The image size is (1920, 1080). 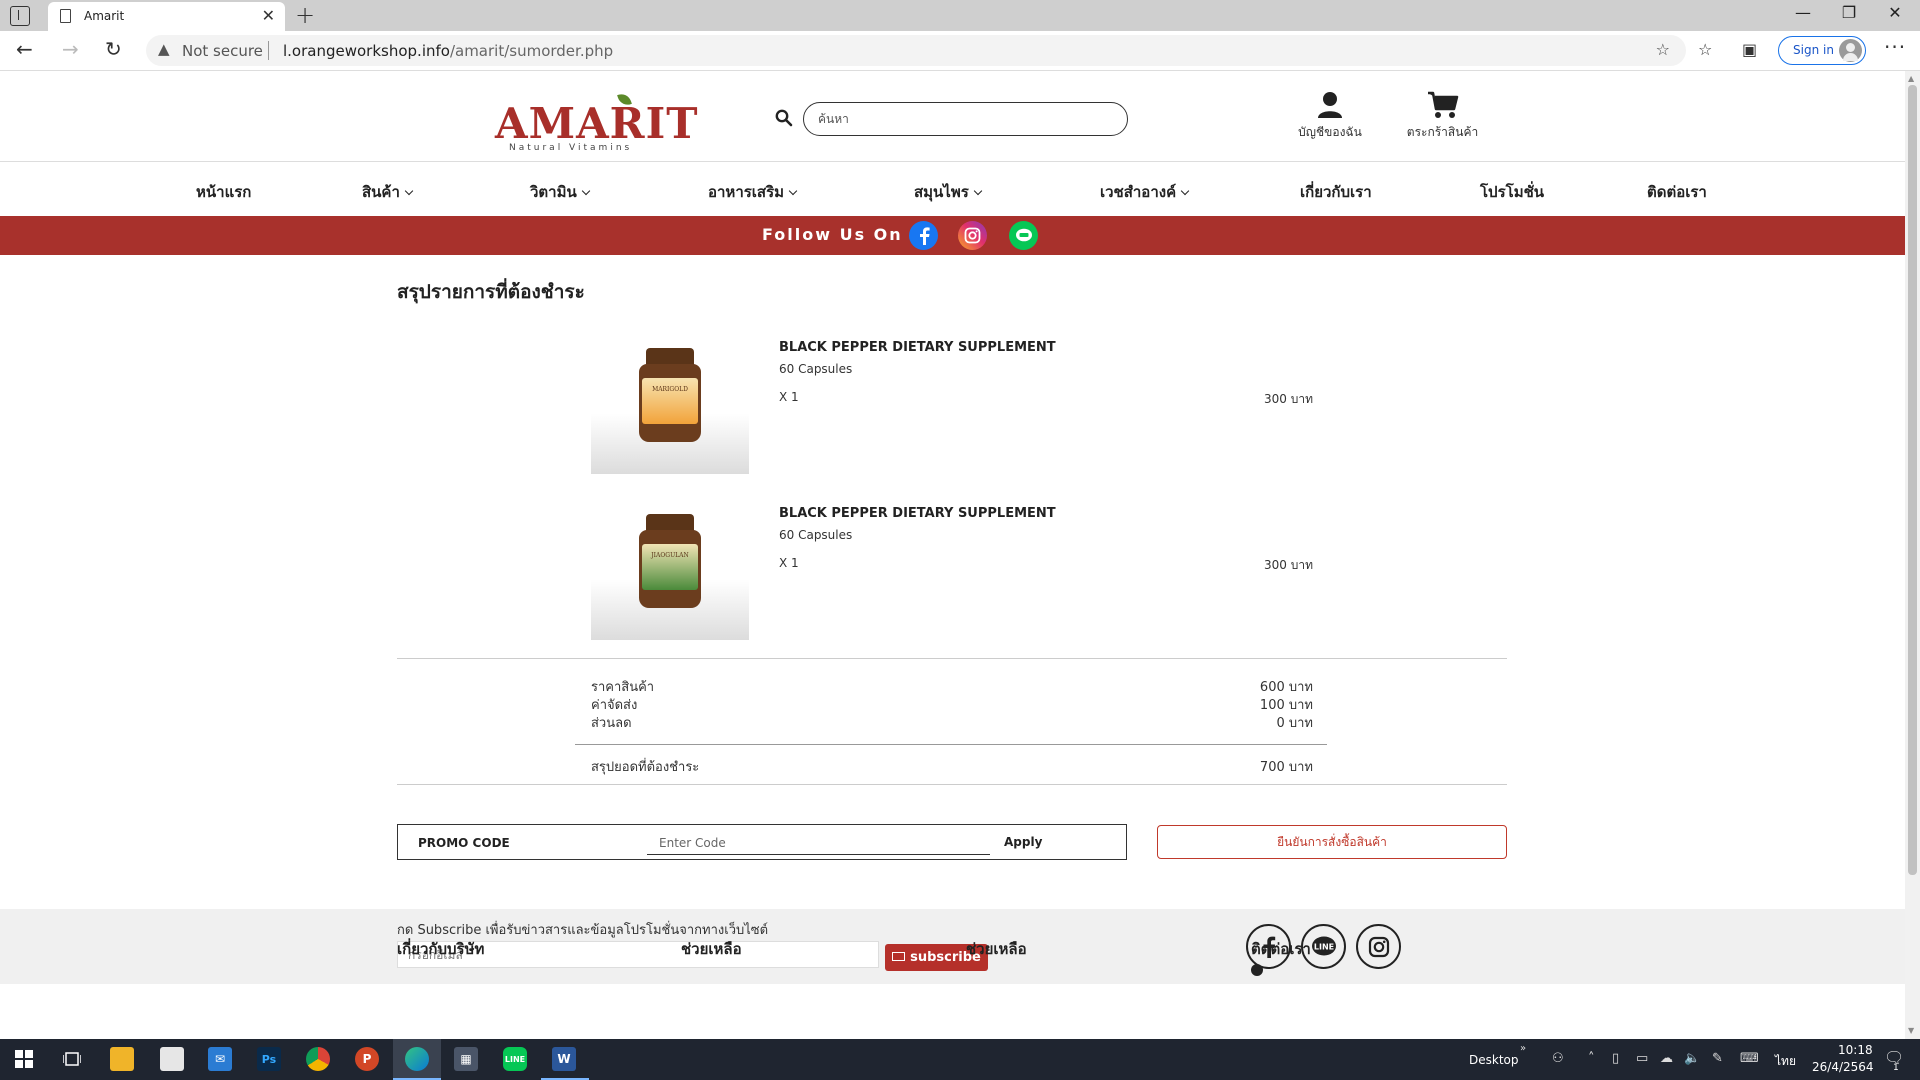 What do you see at coordinates (24, 49) in the screenshot?
I see `back-icon: ←` at bounding box center [24, 49].